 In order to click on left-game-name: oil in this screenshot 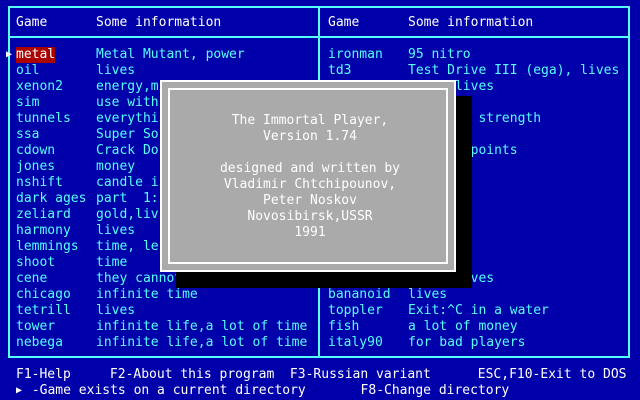, I will do `click(27, 71)`.